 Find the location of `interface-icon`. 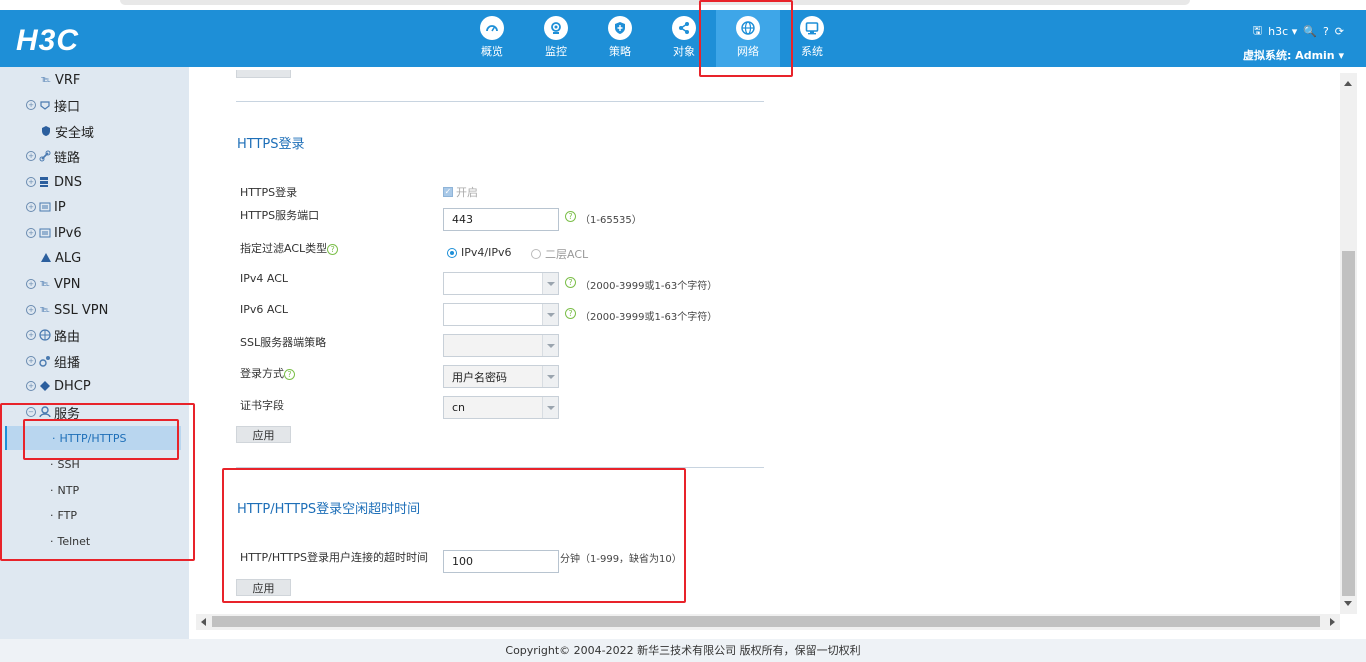

interface-icon is located at coordinates (45, 105).